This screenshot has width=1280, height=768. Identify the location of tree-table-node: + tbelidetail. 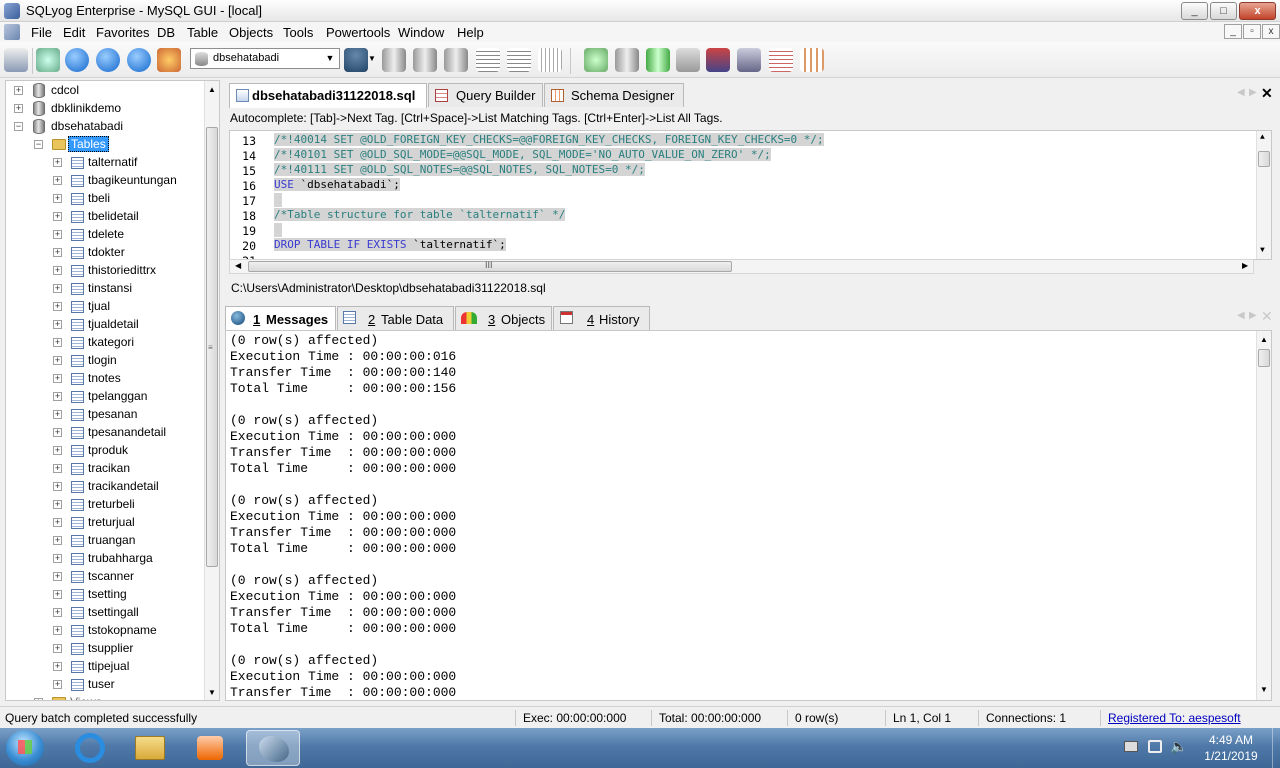
(105, 217).